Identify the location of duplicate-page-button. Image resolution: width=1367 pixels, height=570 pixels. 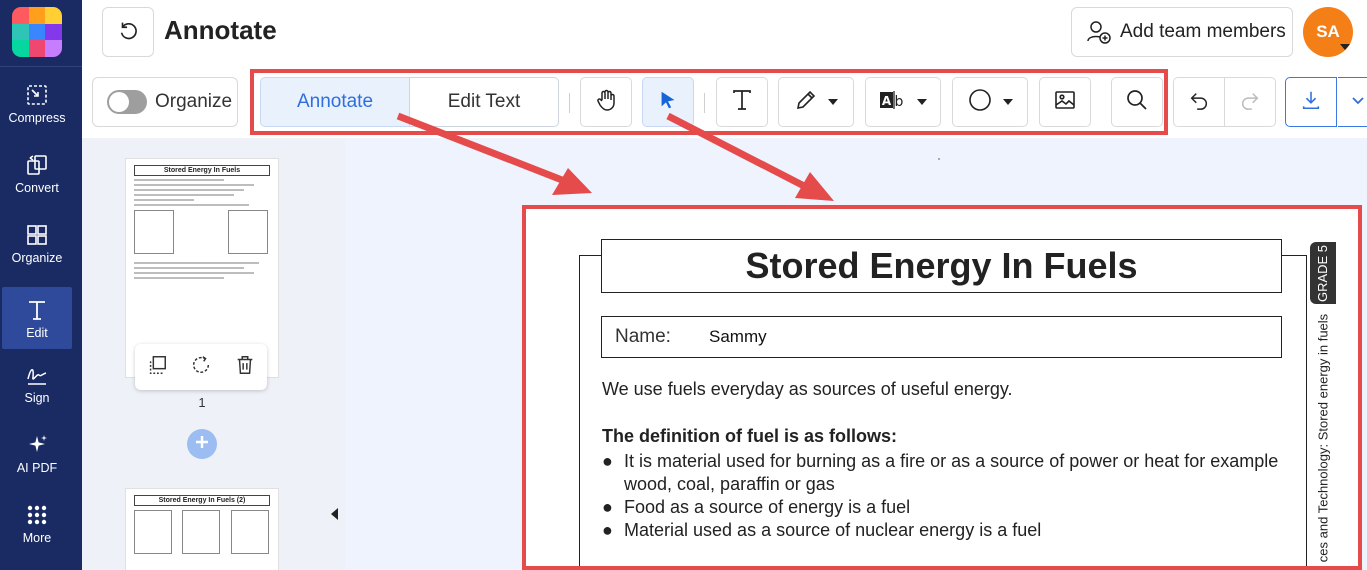
(157, 367).